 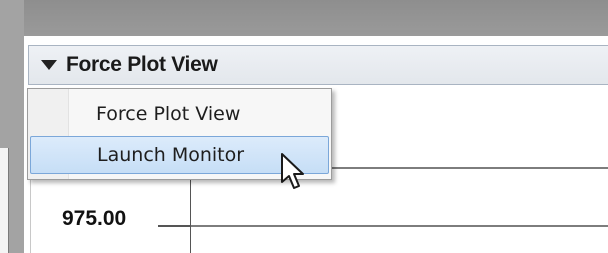 What do you see at coordinates (179, 114) in the screenshot?
I see `menu-item-force-plot-view: Force Plot View` at bounding box center [179, 114].